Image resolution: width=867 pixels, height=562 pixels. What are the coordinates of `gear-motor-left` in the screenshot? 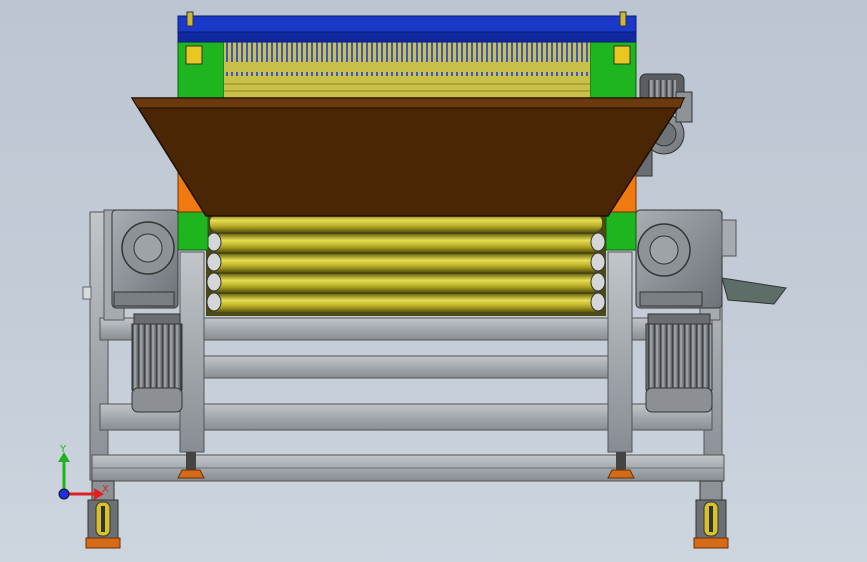 It's located at (145, 259).